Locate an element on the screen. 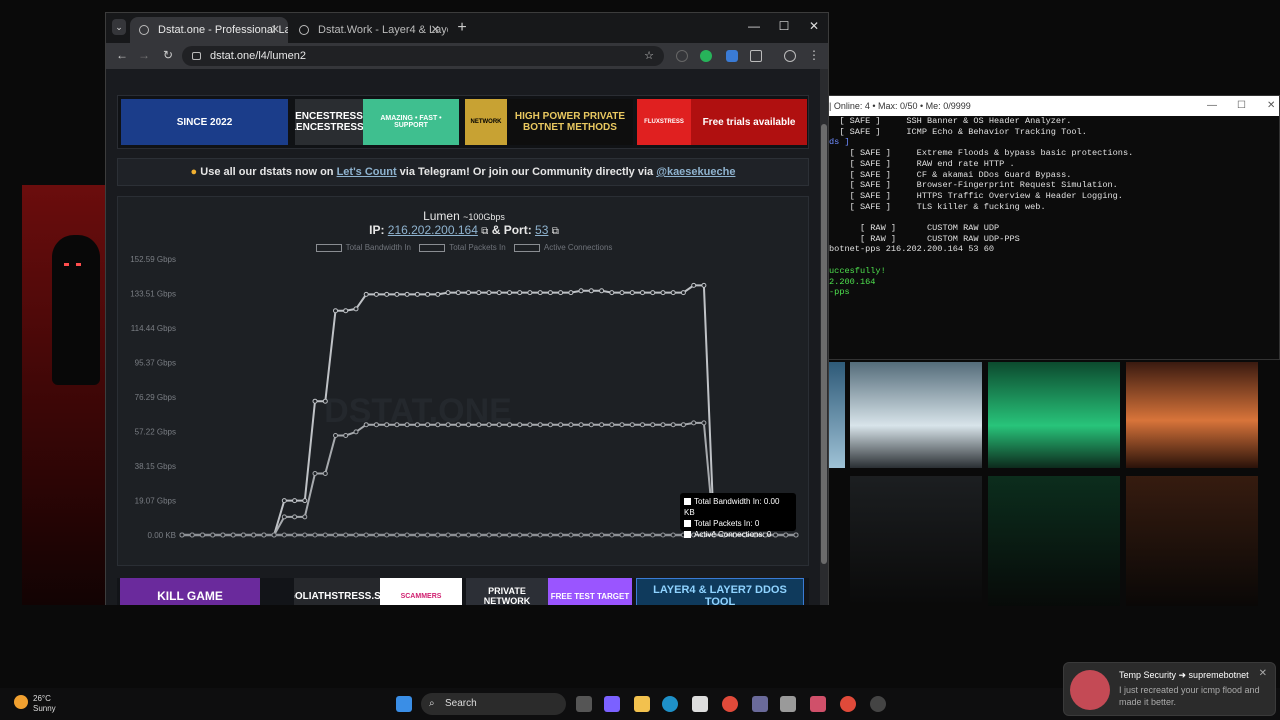  ad-banner: GOLIATHSTRESS.ST is located at coordinates (337, 591).